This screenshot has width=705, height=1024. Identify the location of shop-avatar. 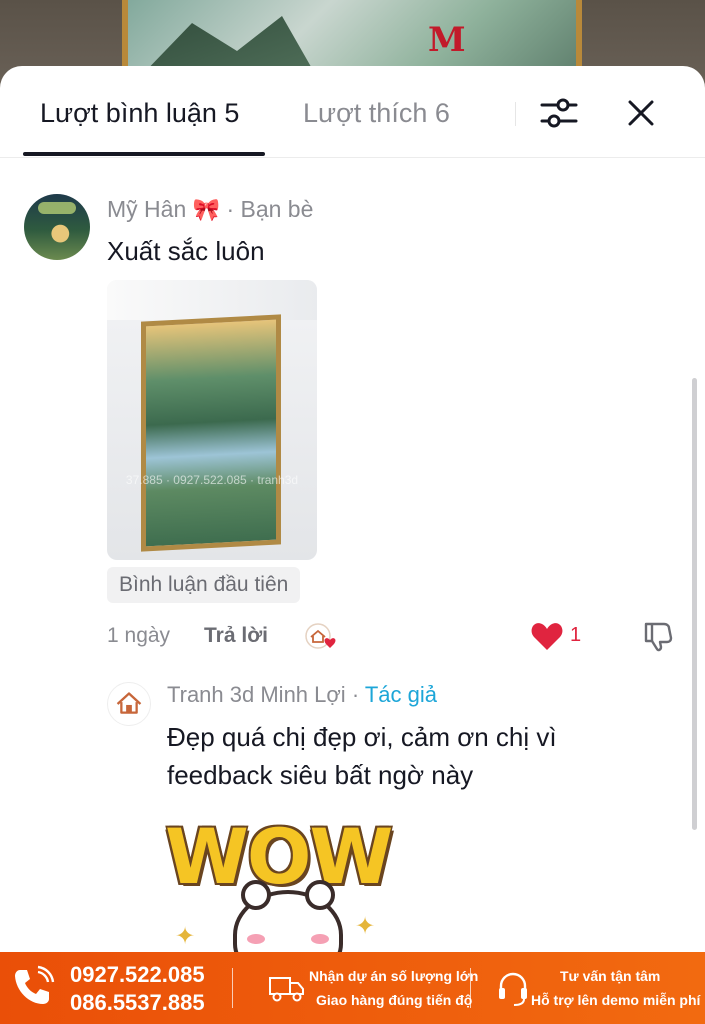
(129, 704).